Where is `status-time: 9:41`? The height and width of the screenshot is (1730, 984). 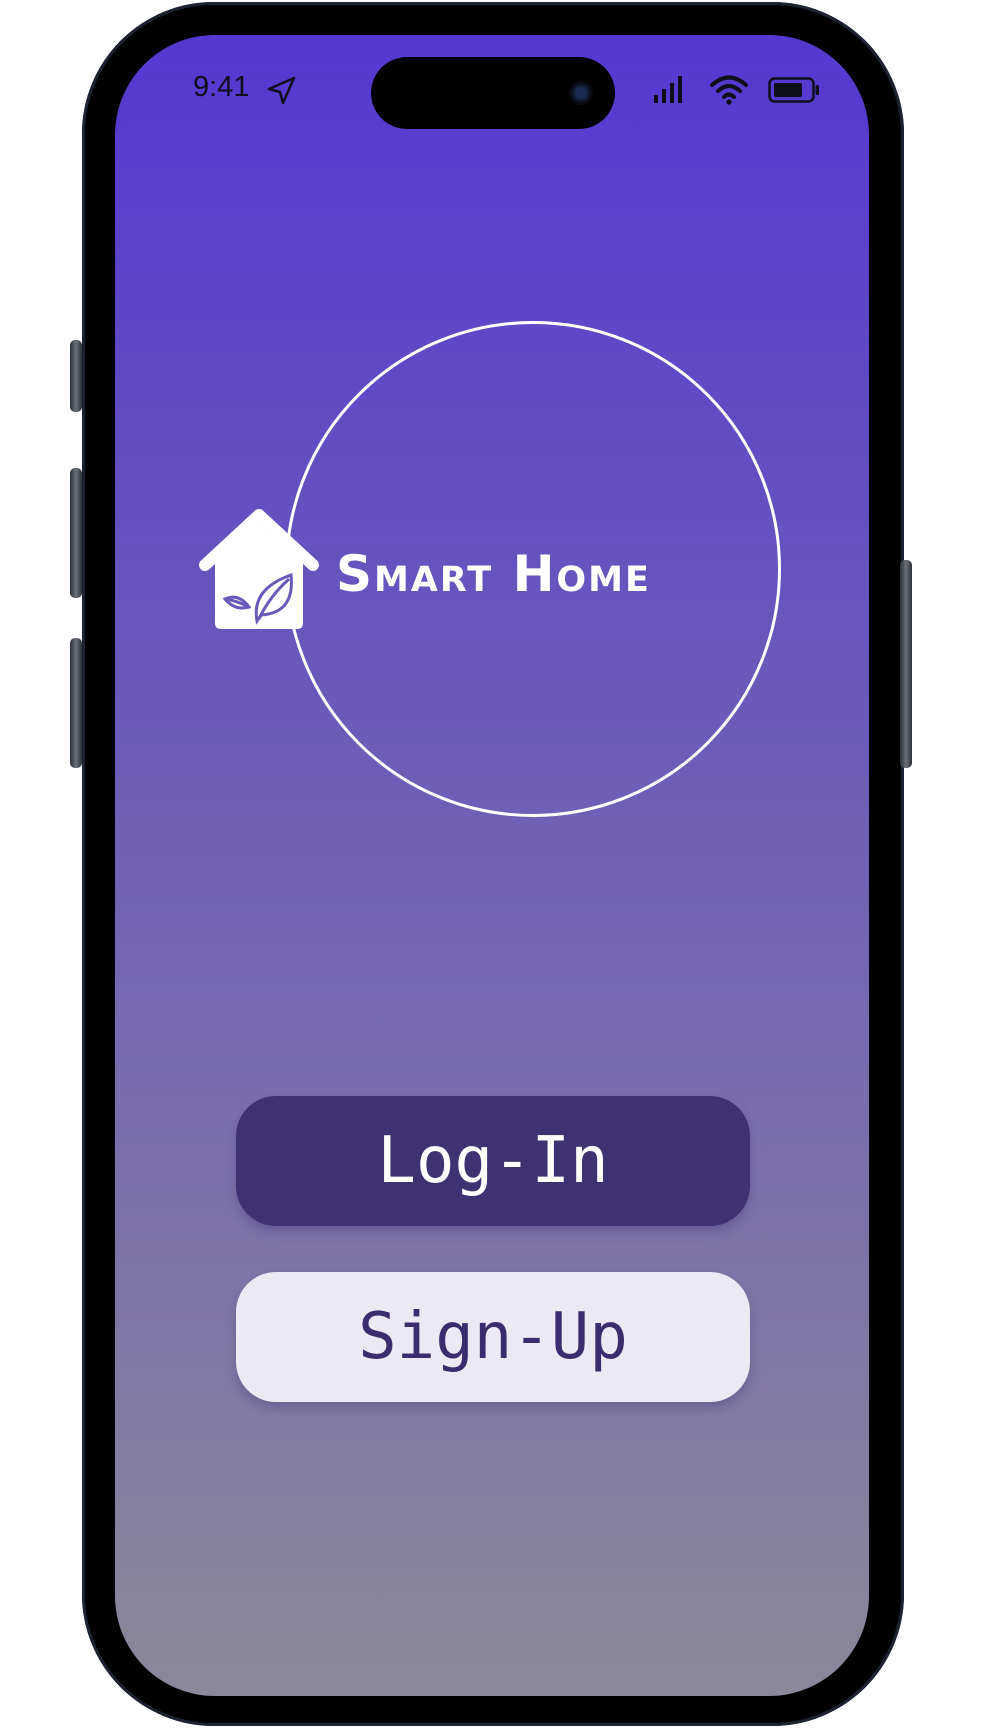 status-time: 9:41 is located at coordinates (221, 87).